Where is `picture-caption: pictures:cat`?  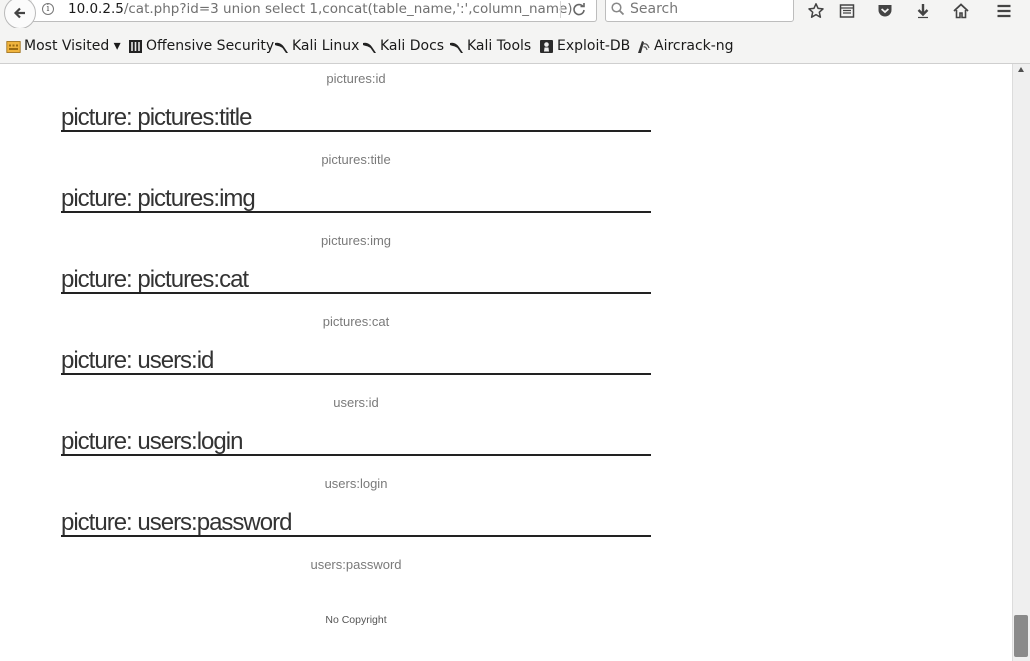 picture-caption: pictures:cat is located at coordinates (356, 321).